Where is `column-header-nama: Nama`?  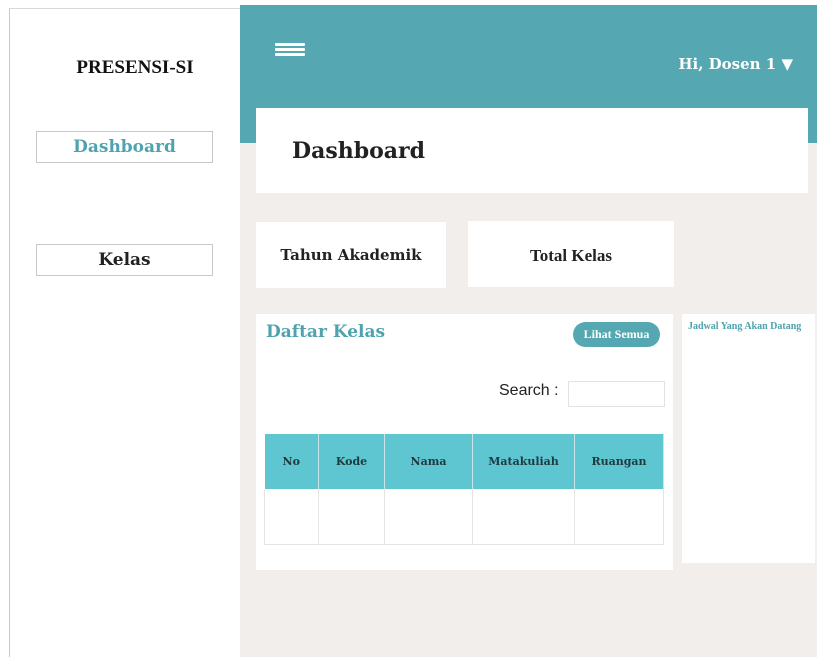
column-header-nama: Nama is located at coordinates (428, 461).